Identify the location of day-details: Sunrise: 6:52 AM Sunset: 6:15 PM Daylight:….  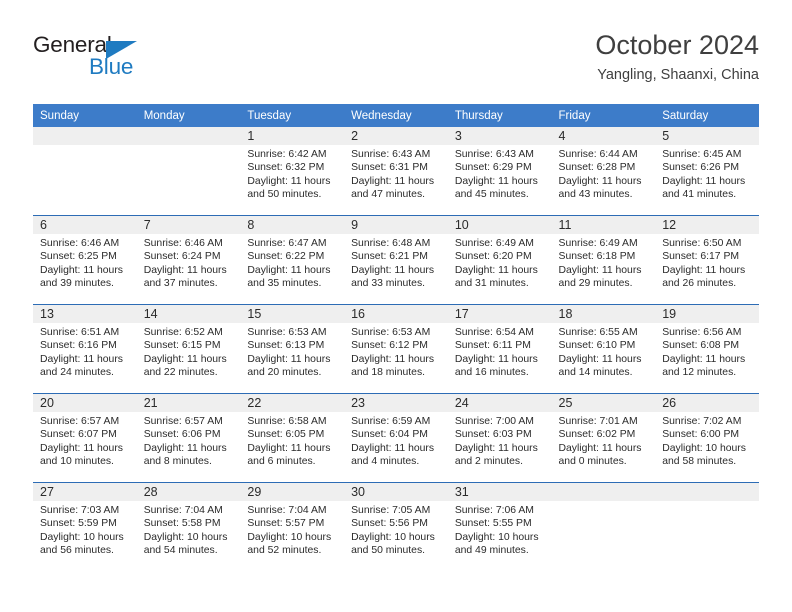
(189, 351).